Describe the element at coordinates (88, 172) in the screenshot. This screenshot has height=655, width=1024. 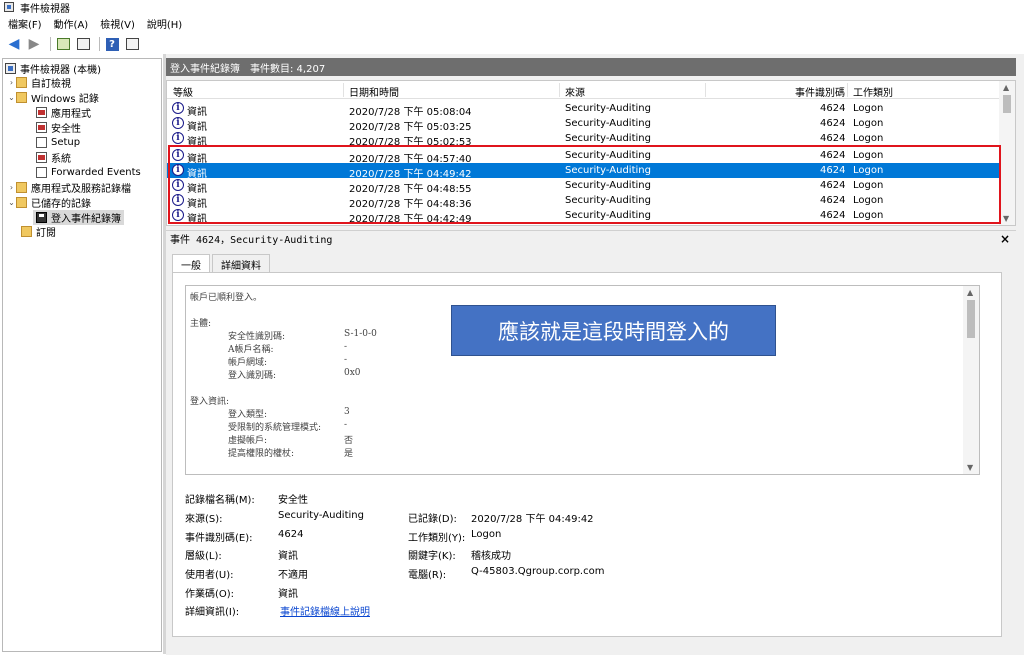
I see `tree-node-forwarded-events: Forwarded Events` at that location.